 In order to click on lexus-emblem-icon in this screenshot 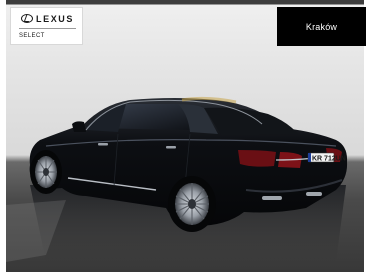, I will do `click(27, 18)`.